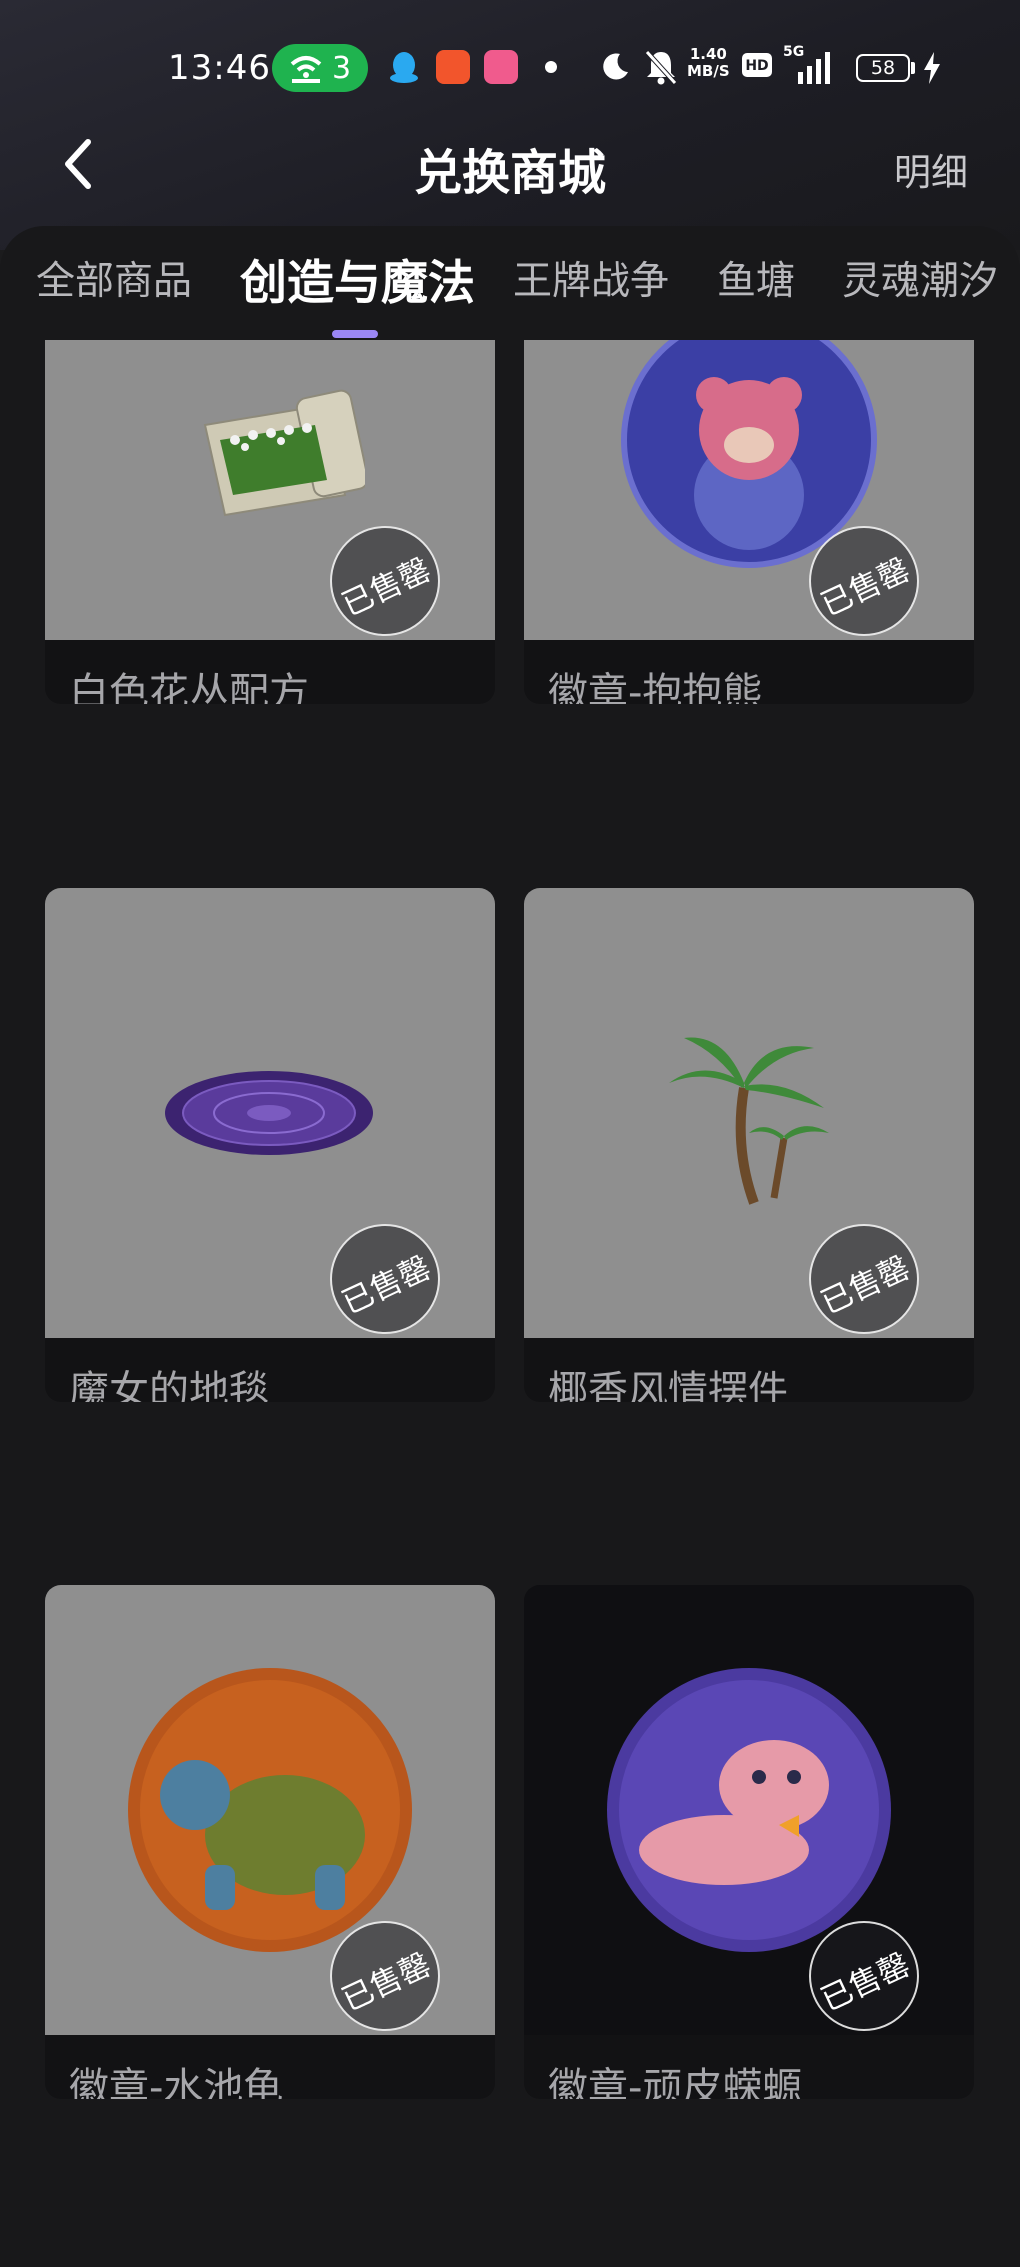 This screenshot has width=1020, height=2267. Describe the element at coordinates (675, 2082) in the screenshot. I see `product-name: 徽章-顽皮蝾螈` at that location.